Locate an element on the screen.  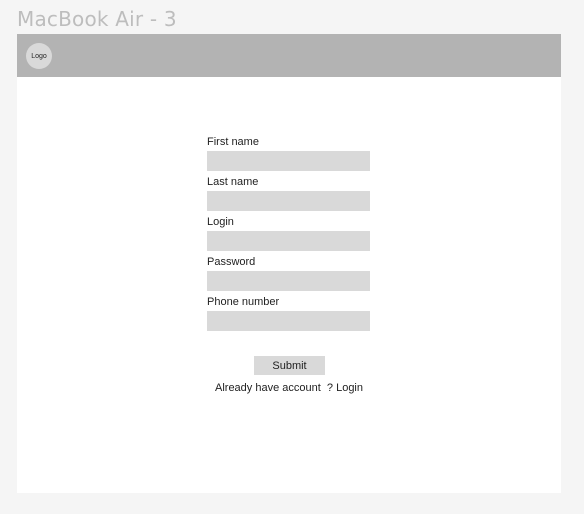
login-label: Login is located at coordinates (220, 222).